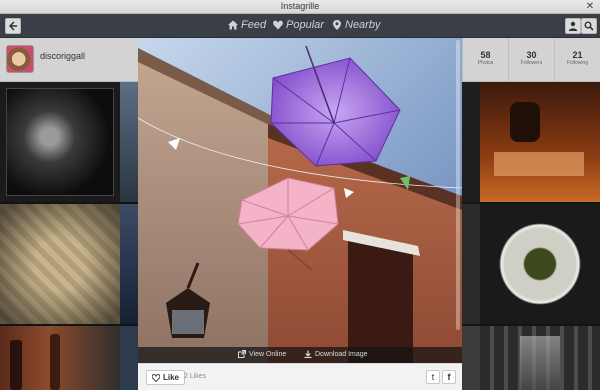  I want to click on window-title: Instagrille, so click(300, 6).